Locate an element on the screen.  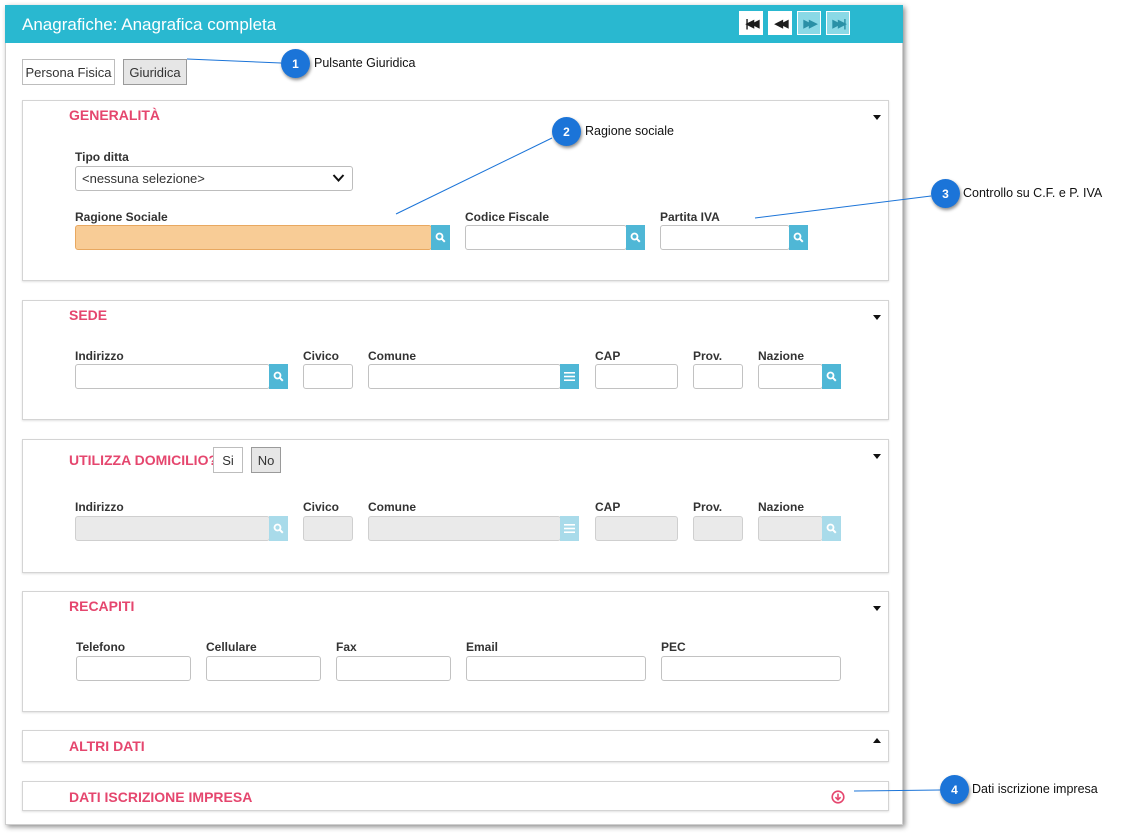
callout-badge-4: 4 is located at coordinates (954, 789).